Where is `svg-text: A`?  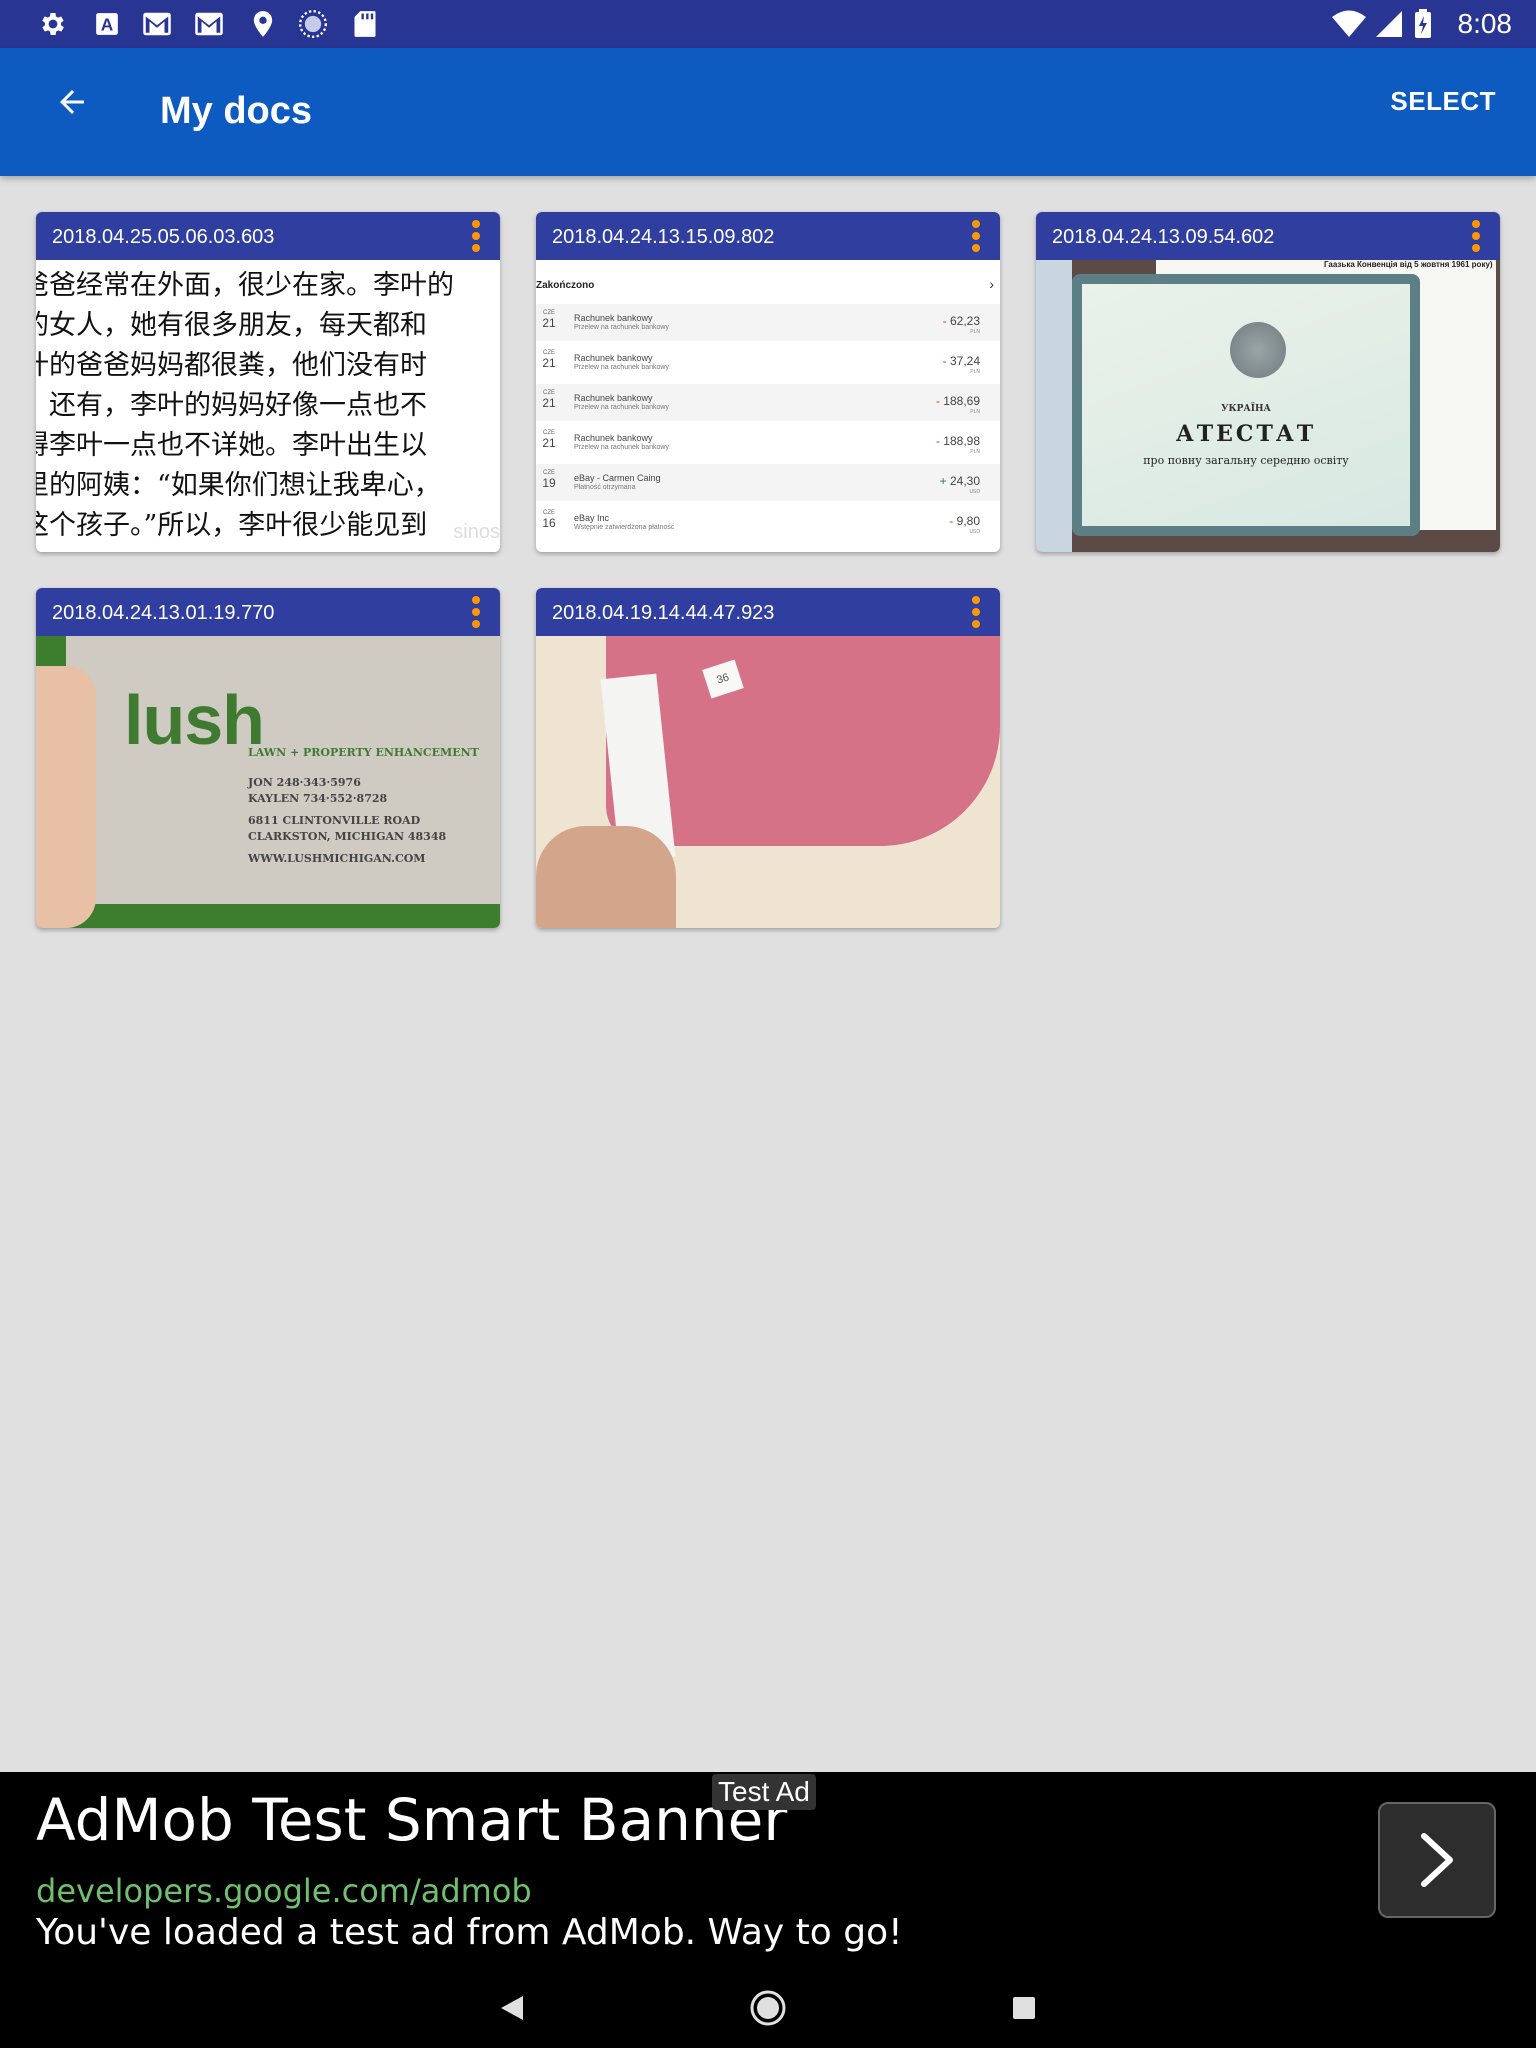
svg-text: A is located at coordinates (107, 25).